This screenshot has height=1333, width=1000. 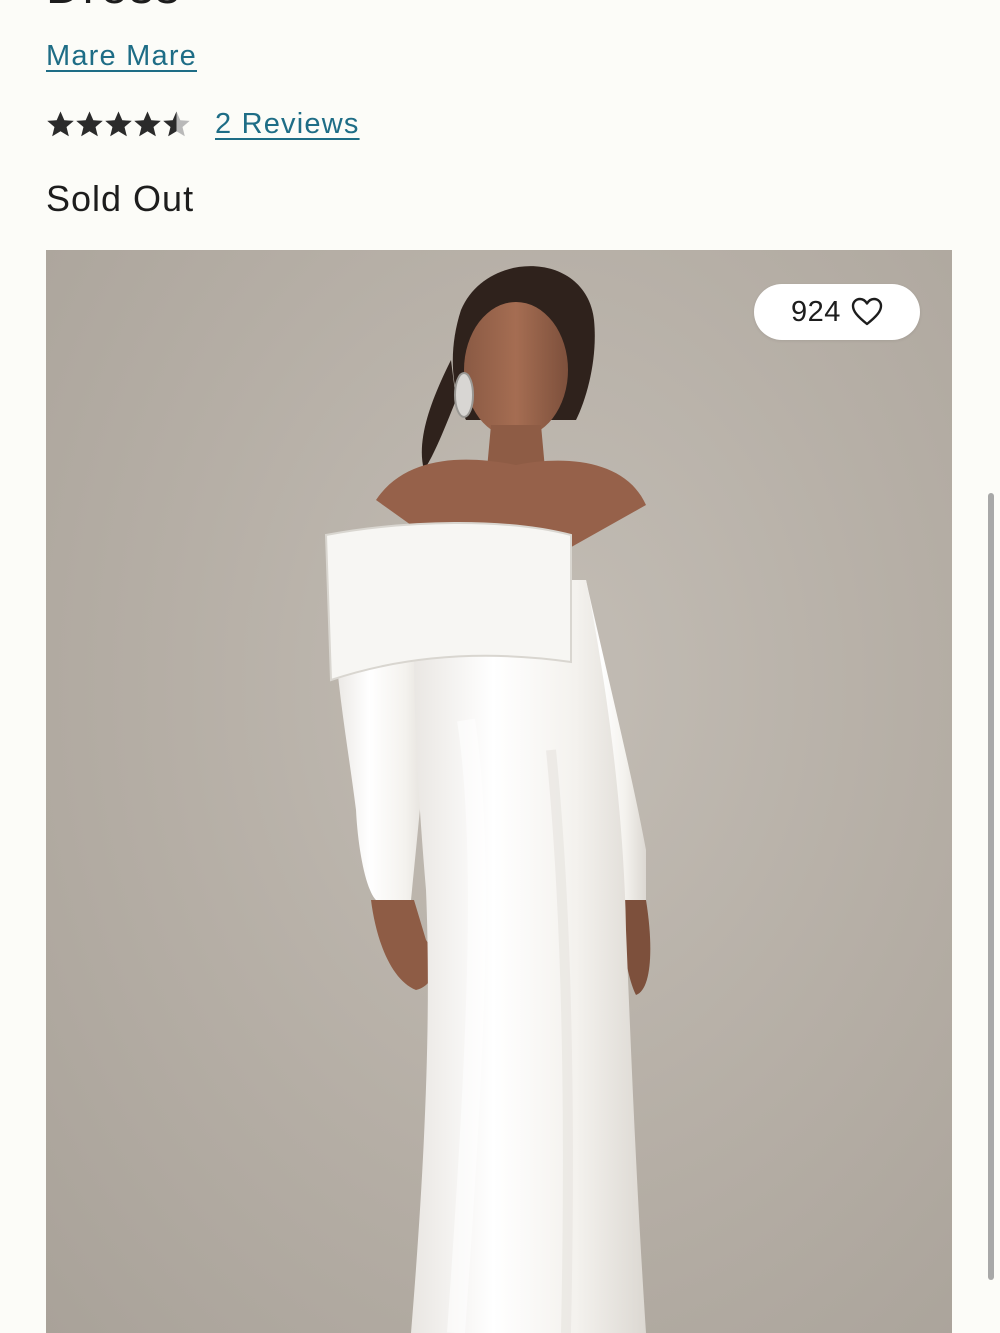 I want to click on heart-outline-icon, so click(x=867, y=311).